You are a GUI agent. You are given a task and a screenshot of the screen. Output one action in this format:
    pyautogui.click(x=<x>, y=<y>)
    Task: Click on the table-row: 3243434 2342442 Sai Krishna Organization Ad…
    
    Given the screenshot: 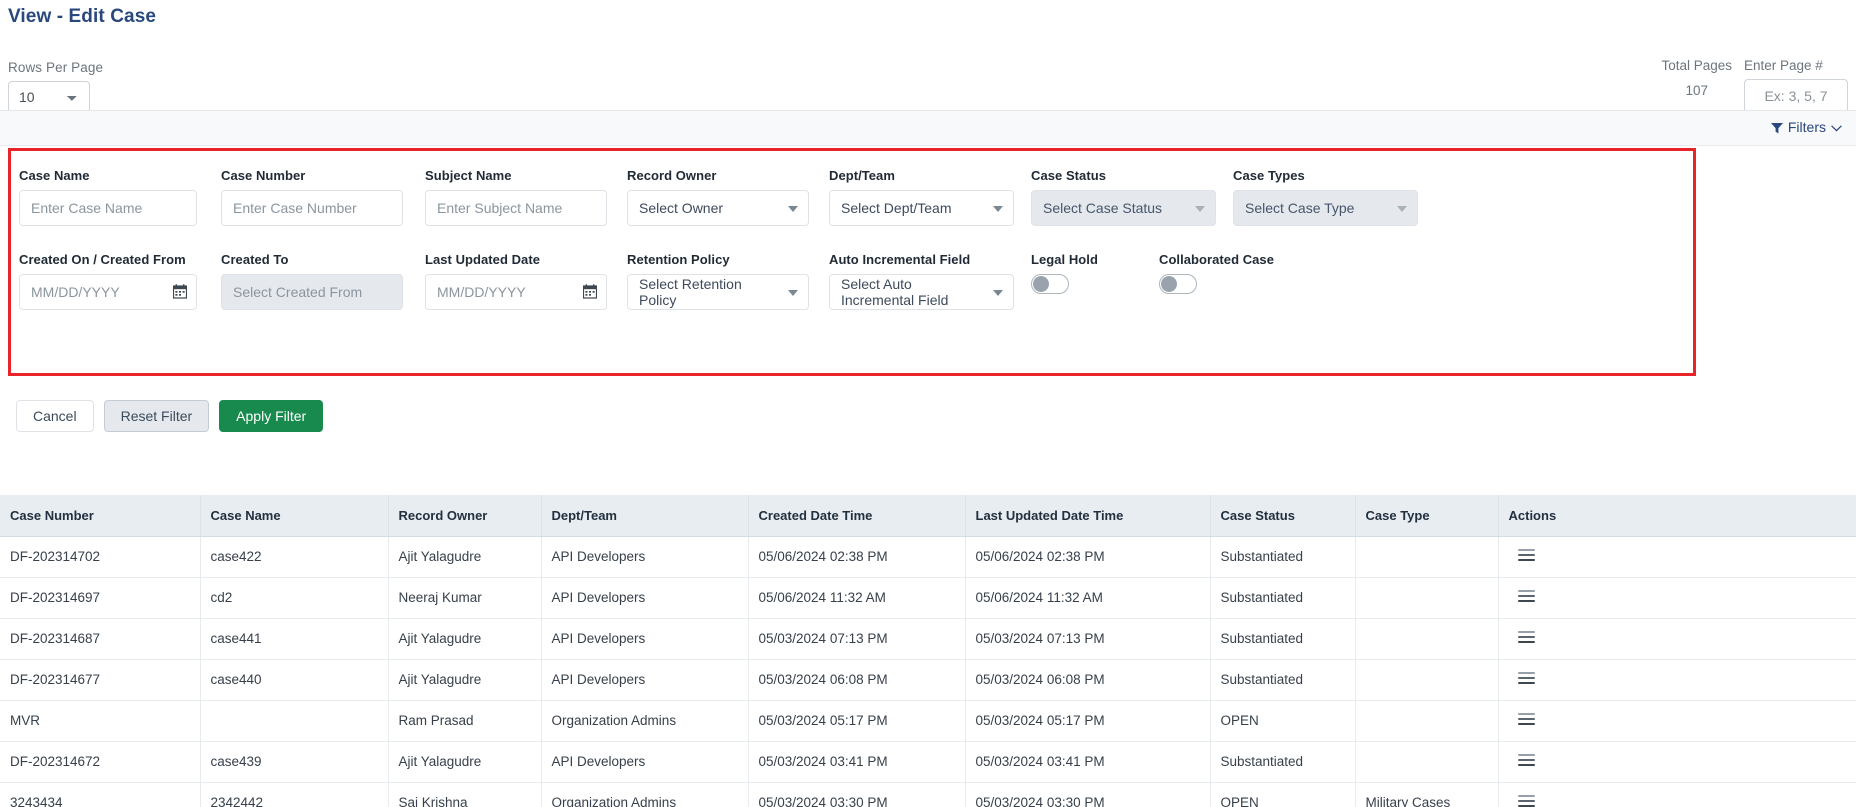 What is the action you would take?
    pyautogui.click(x=928, y=794)
    